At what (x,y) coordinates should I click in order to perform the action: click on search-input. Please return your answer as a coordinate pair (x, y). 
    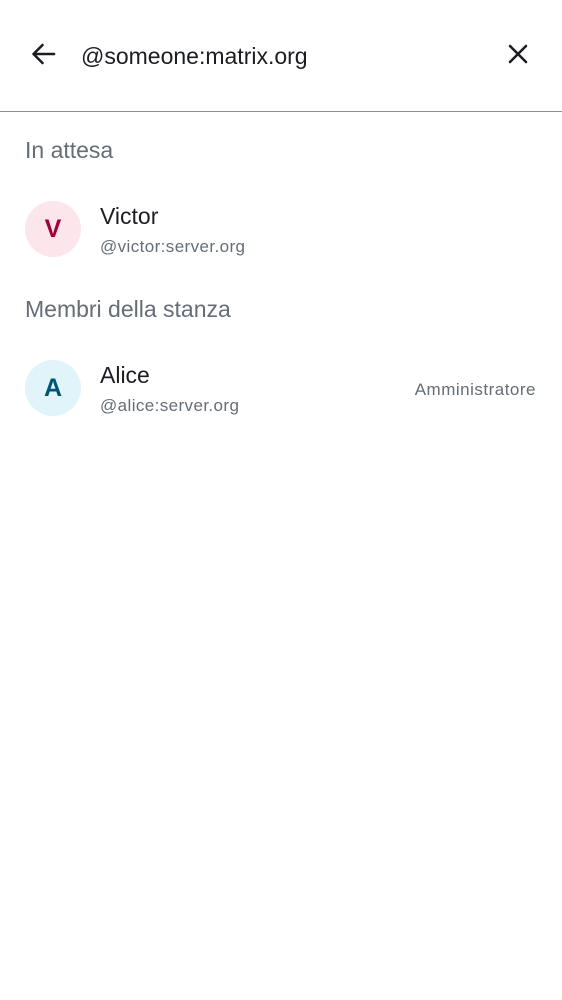
    Looking at the image, I should click on (281, 56).